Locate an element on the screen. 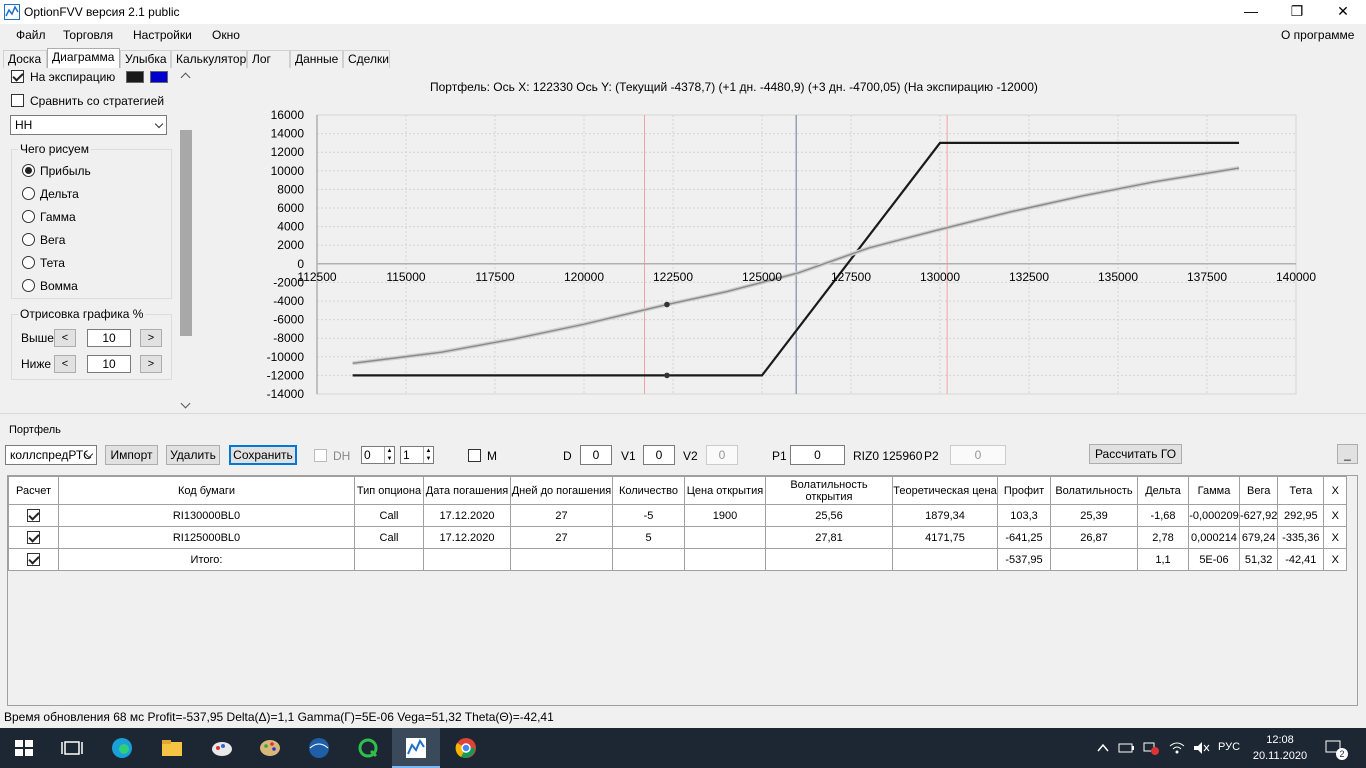 The image size is (1366, 768). delete-button: Удалить is located at coordinates (193, 455).